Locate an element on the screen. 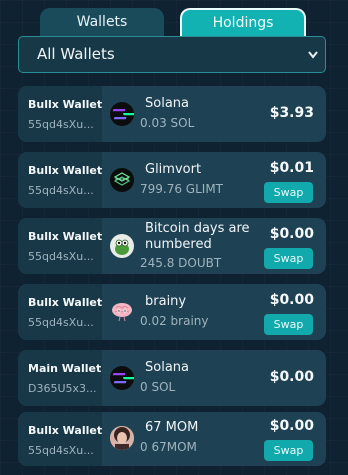 The height and width of the screenshot is (475, 348). tab-holdings: Holdings is located at coordinates (243, 22).